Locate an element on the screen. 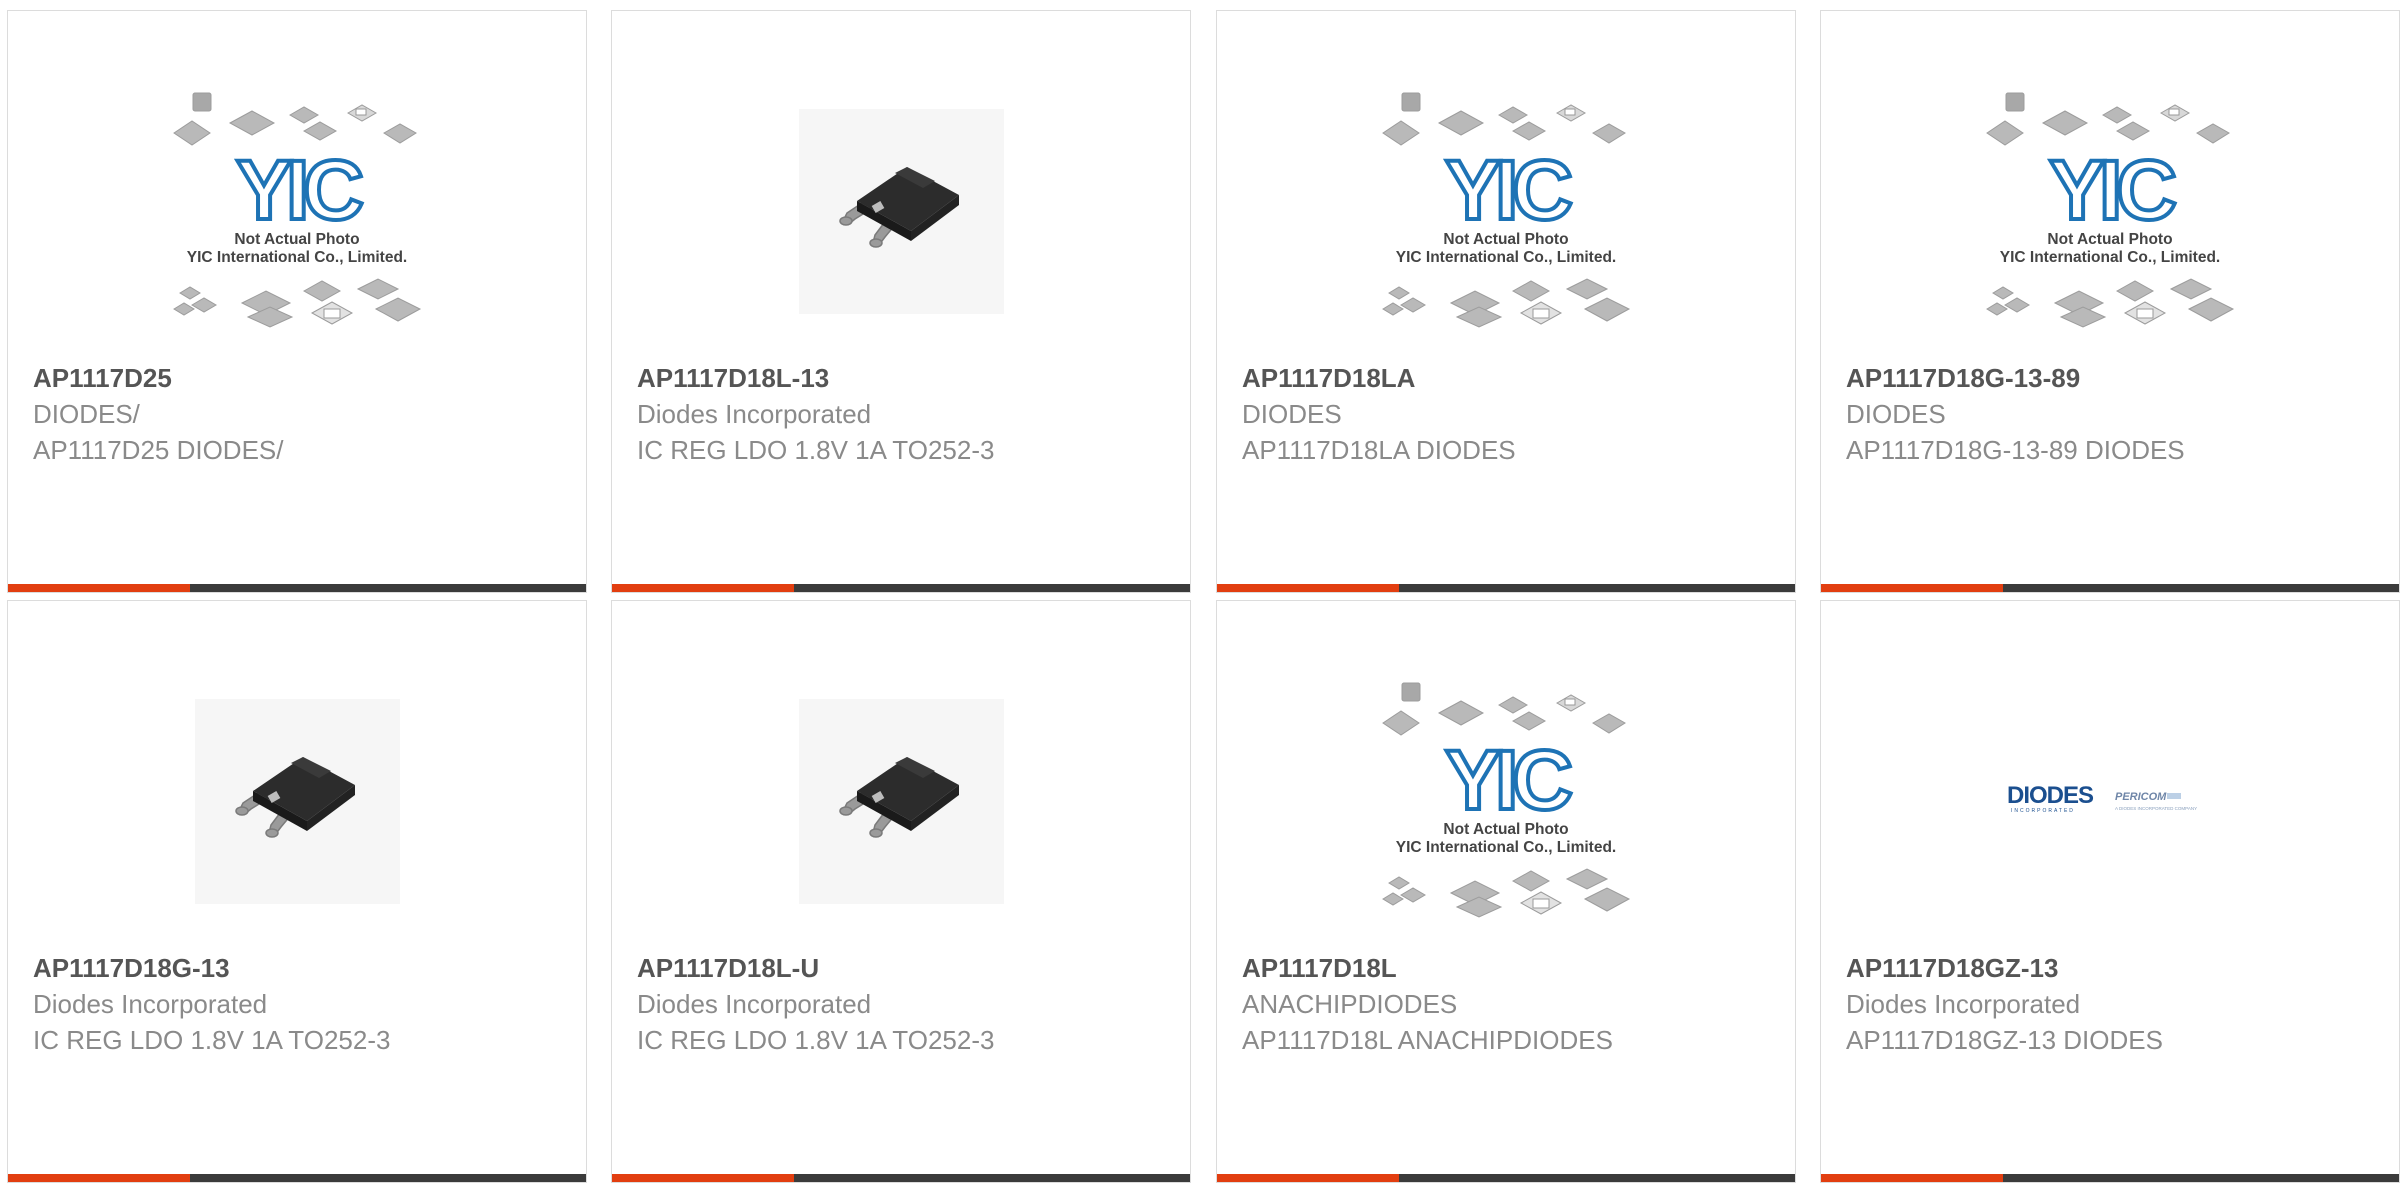  part-number-link: AP1117D18G-13 is located at coordinates (299, 968).